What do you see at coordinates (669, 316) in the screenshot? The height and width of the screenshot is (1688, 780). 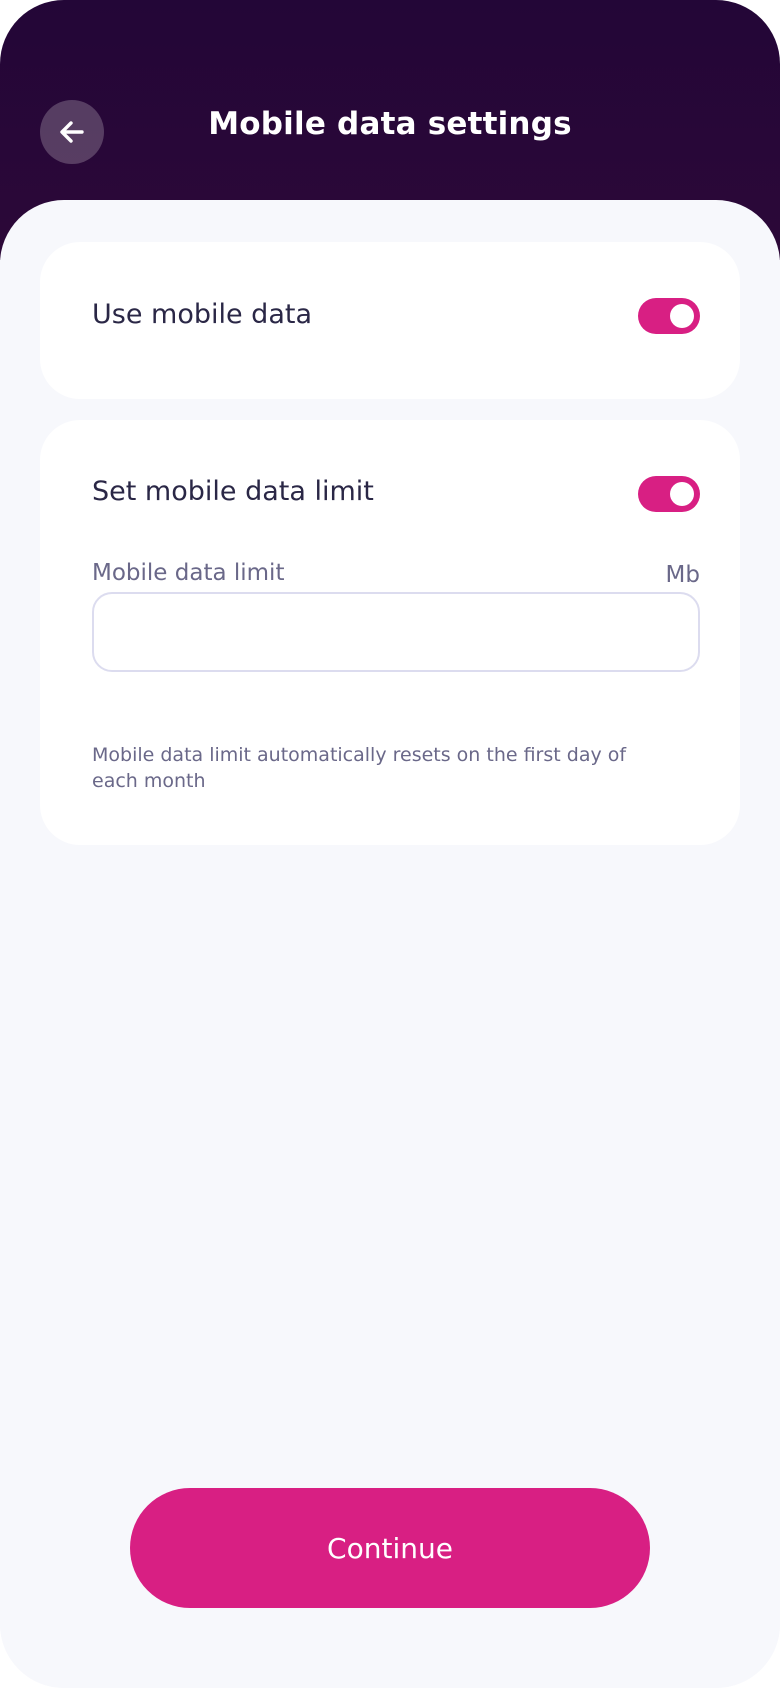 I see `use-mobile-data-toggle` at bounding box center [669, 316].